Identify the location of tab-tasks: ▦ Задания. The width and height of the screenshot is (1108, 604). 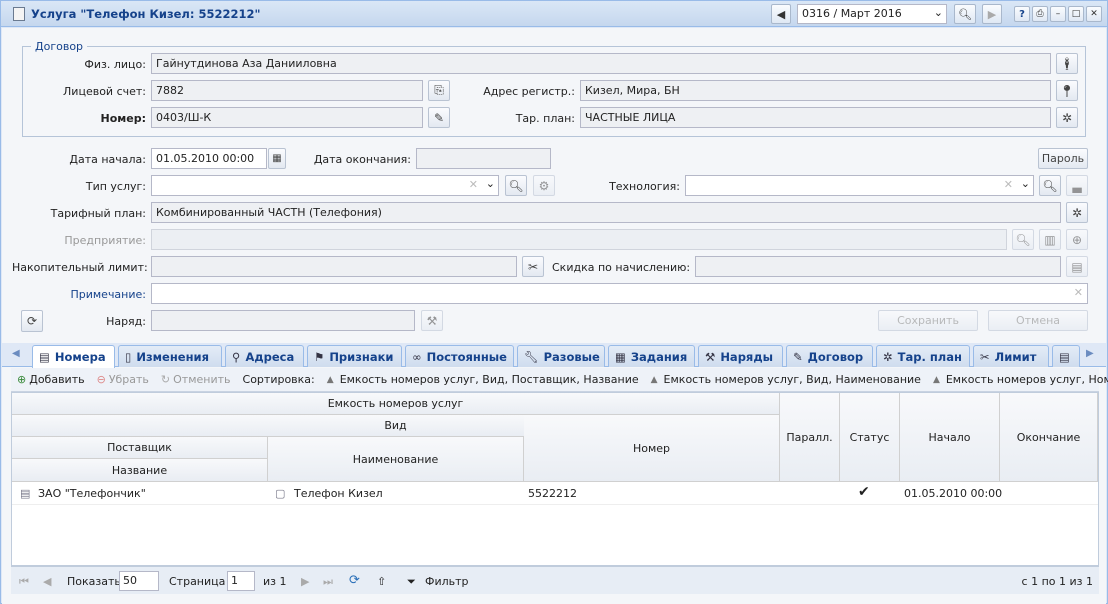
(651, 356).